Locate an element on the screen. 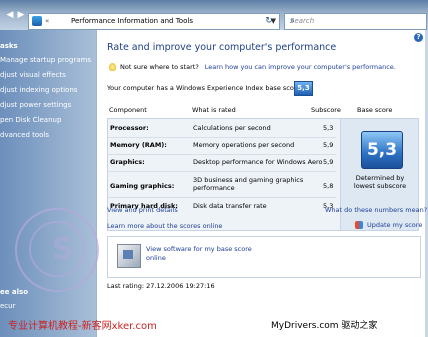  view-print-link: View and print details is located at coordinates (142, 210).